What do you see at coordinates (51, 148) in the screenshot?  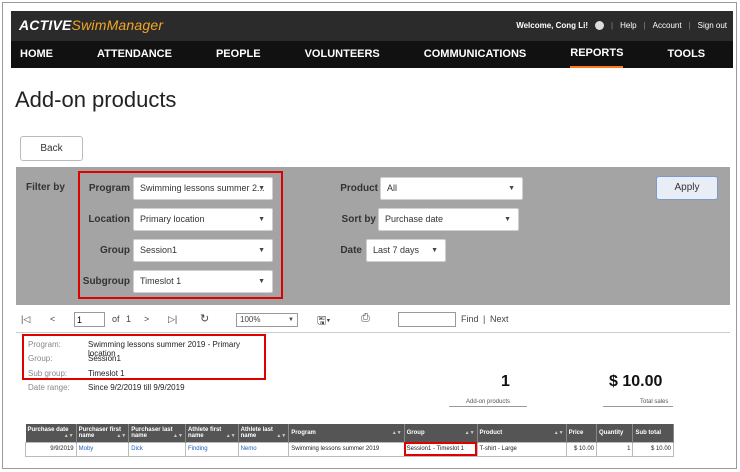 I see `back-button: Back` at bounding box center [51, 148].